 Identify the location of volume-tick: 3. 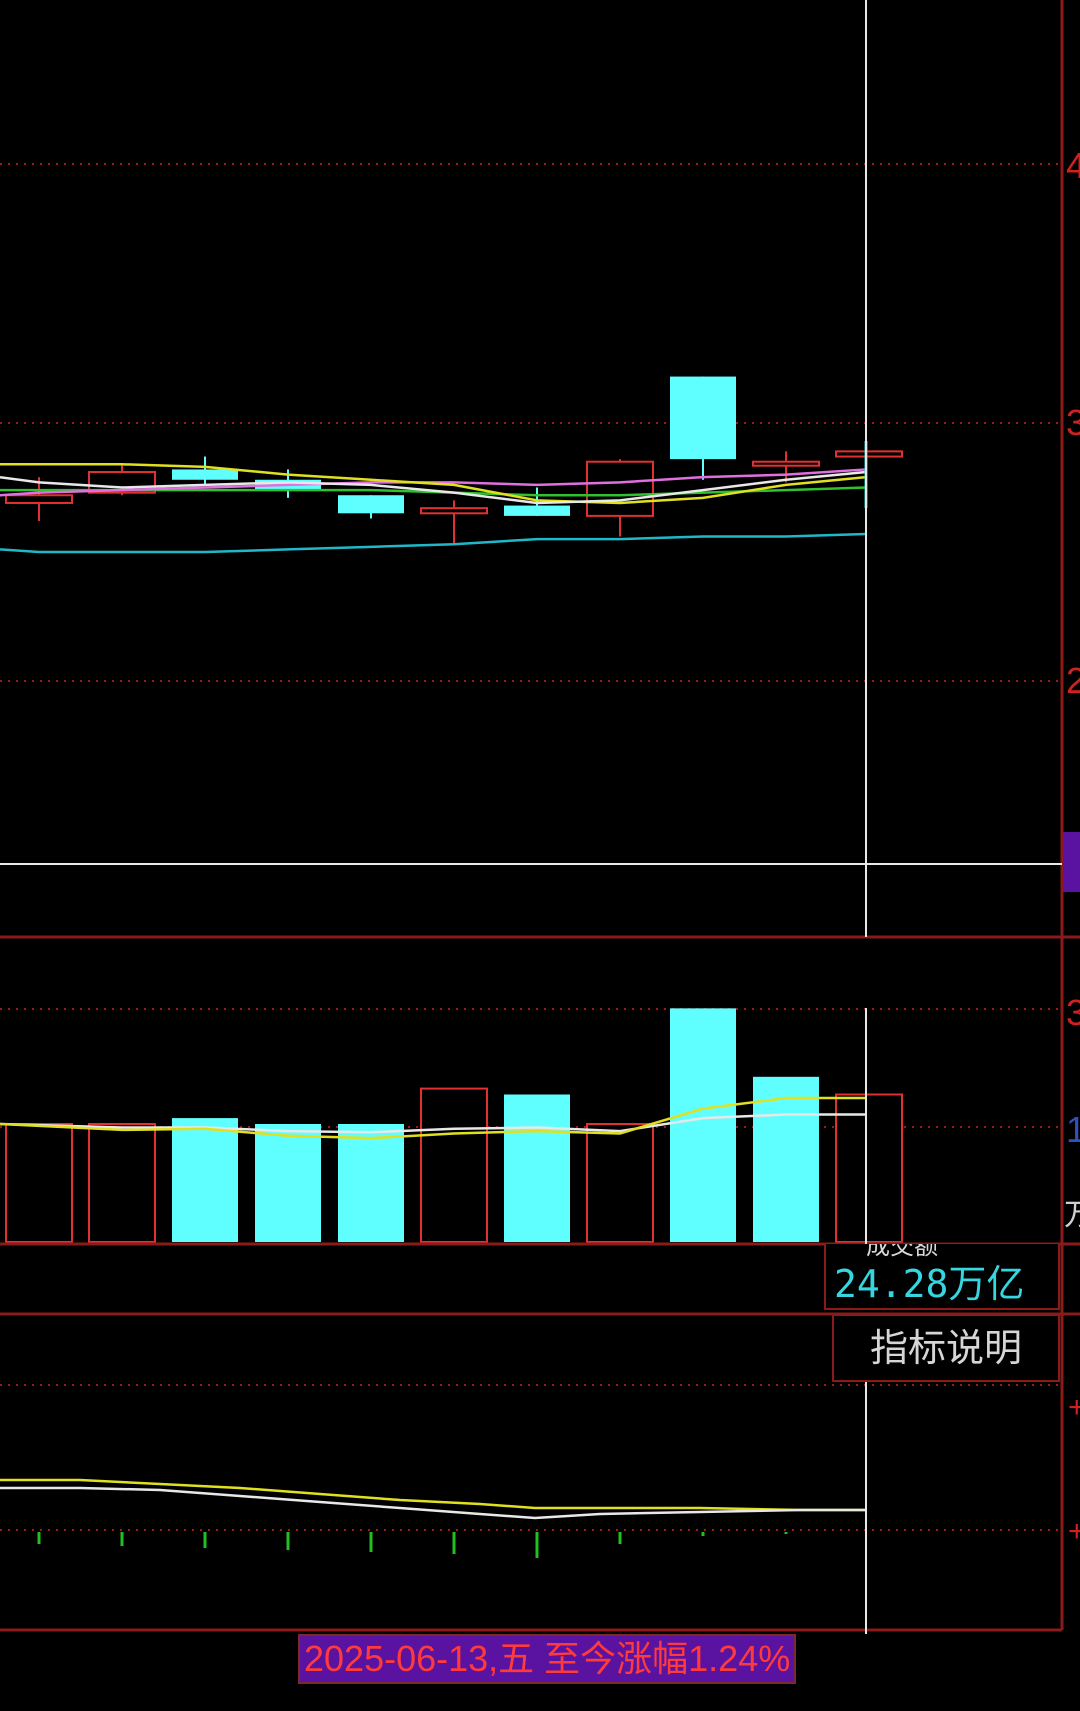
(1073, 1012).